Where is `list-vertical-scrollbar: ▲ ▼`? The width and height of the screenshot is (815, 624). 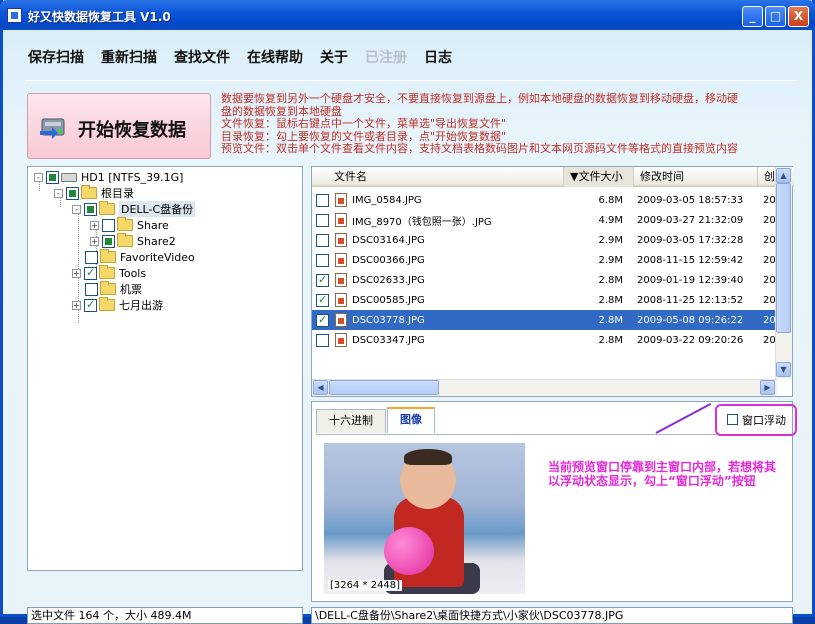
list-vertical-scrollbar: ▲ ▼ is located at coordinates (783, 273).